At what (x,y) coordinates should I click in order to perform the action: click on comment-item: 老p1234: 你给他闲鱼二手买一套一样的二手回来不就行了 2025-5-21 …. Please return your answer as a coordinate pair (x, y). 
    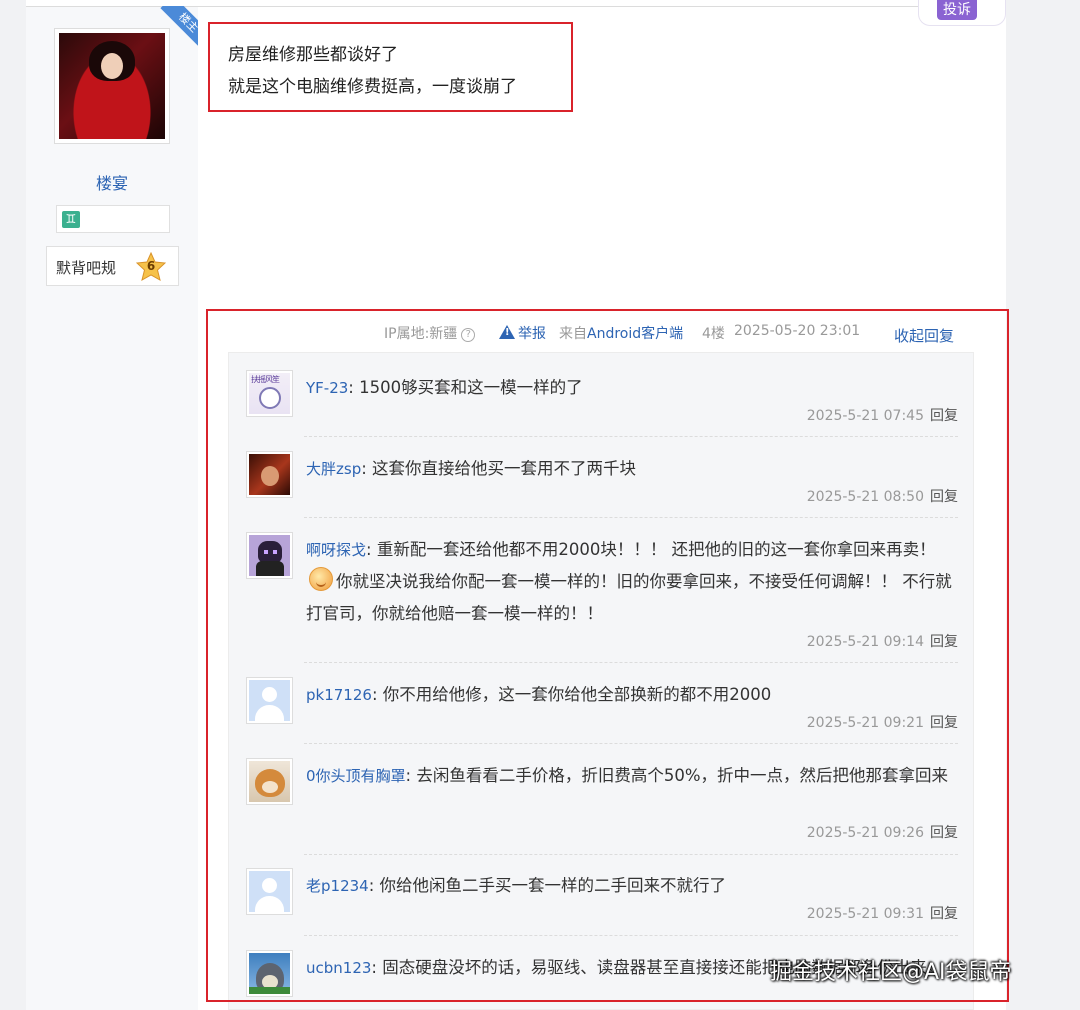
    Looking at the image, I should click on (602, 903).